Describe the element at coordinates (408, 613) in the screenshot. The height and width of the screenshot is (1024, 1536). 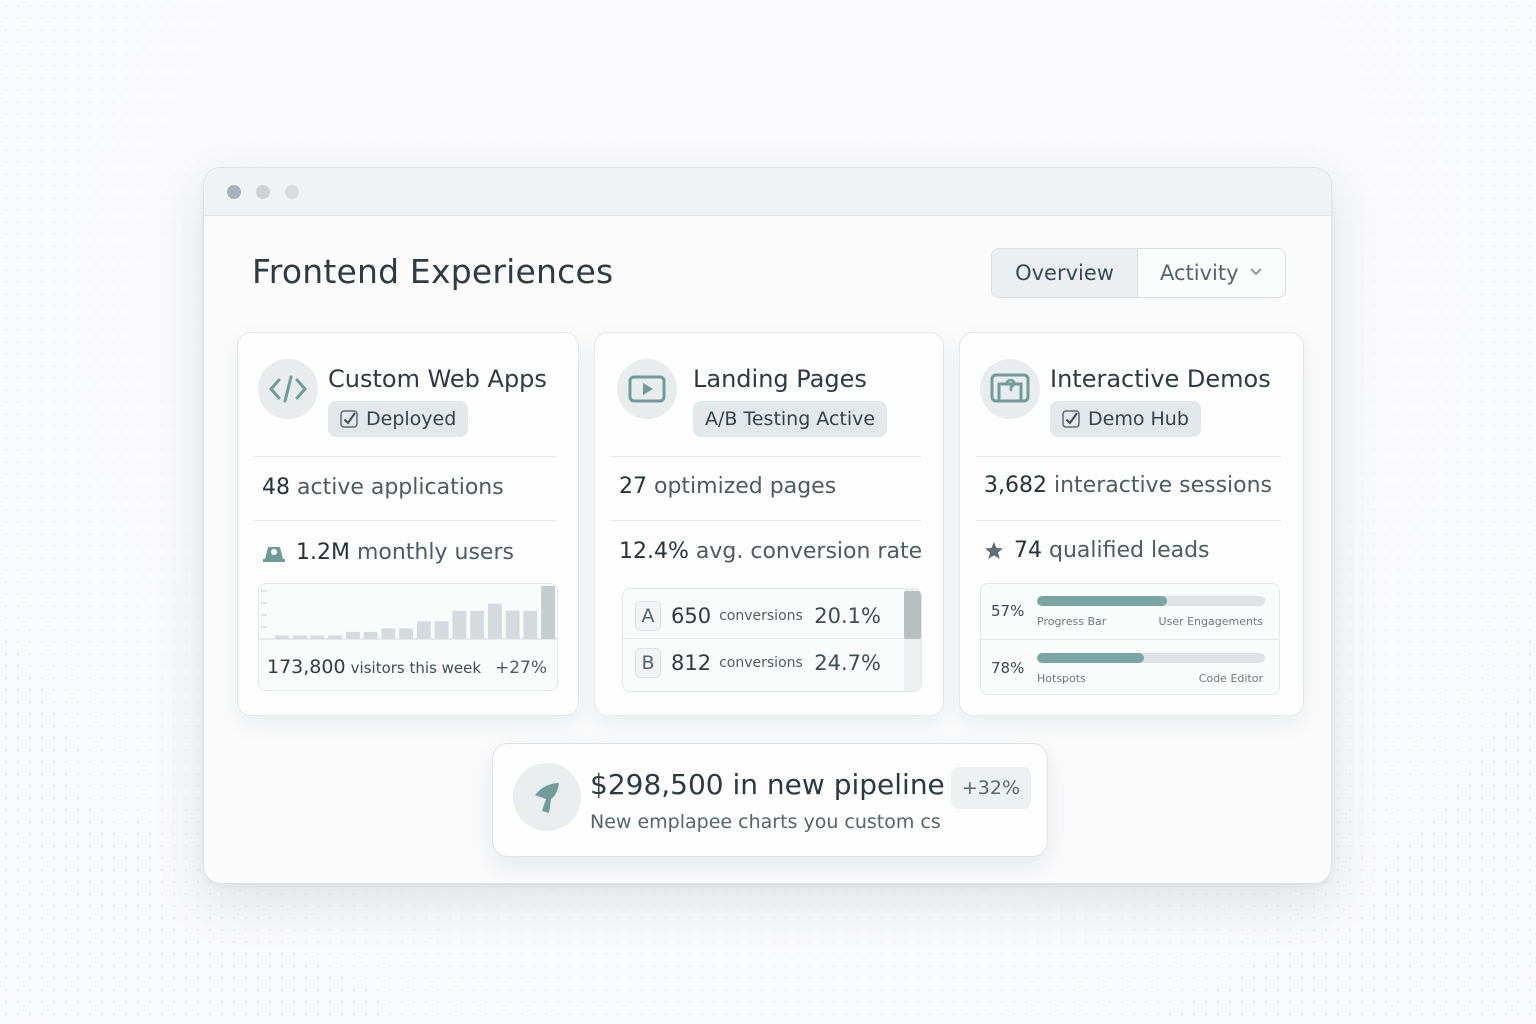
I see `visitors-bar-chart` at that location.